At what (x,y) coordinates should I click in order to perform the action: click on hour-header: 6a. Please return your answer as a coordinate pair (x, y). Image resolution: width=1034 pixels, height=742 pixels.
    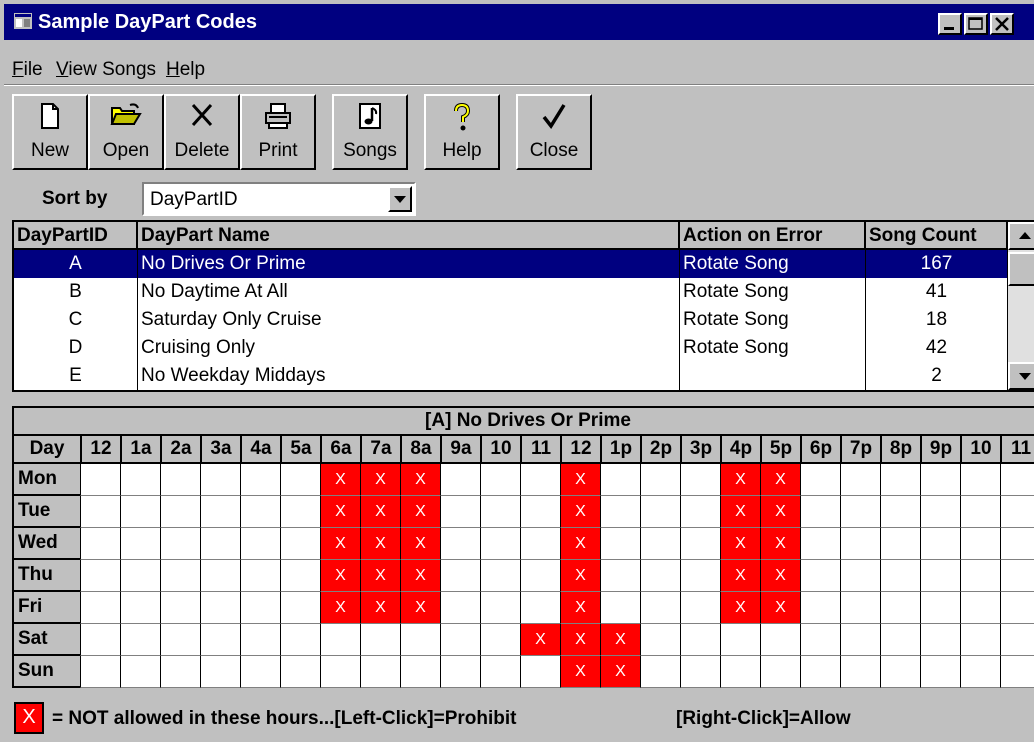
    Looking at the image, I should click on (340, 449).